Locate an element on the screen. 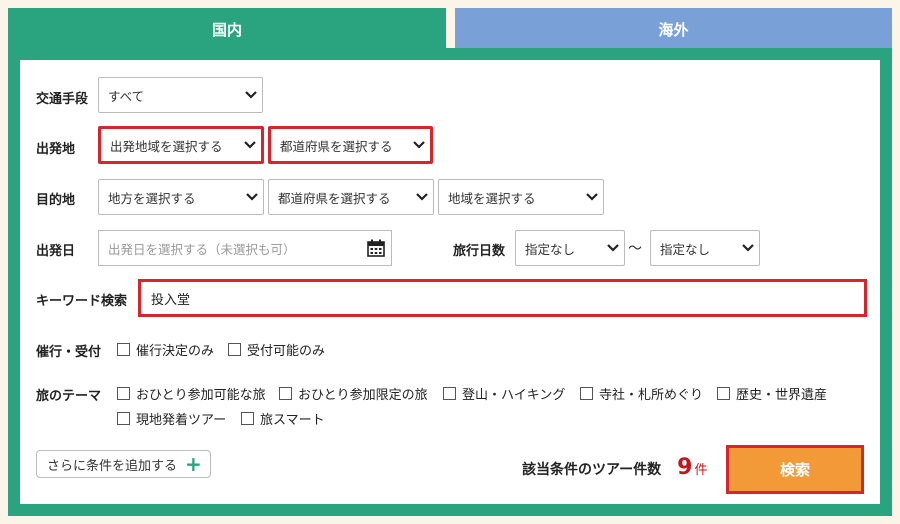 The height and width of the screenshot is (524, 900). checkbox-theme-smart: 旅スマート is located at coordinates (283, 418).